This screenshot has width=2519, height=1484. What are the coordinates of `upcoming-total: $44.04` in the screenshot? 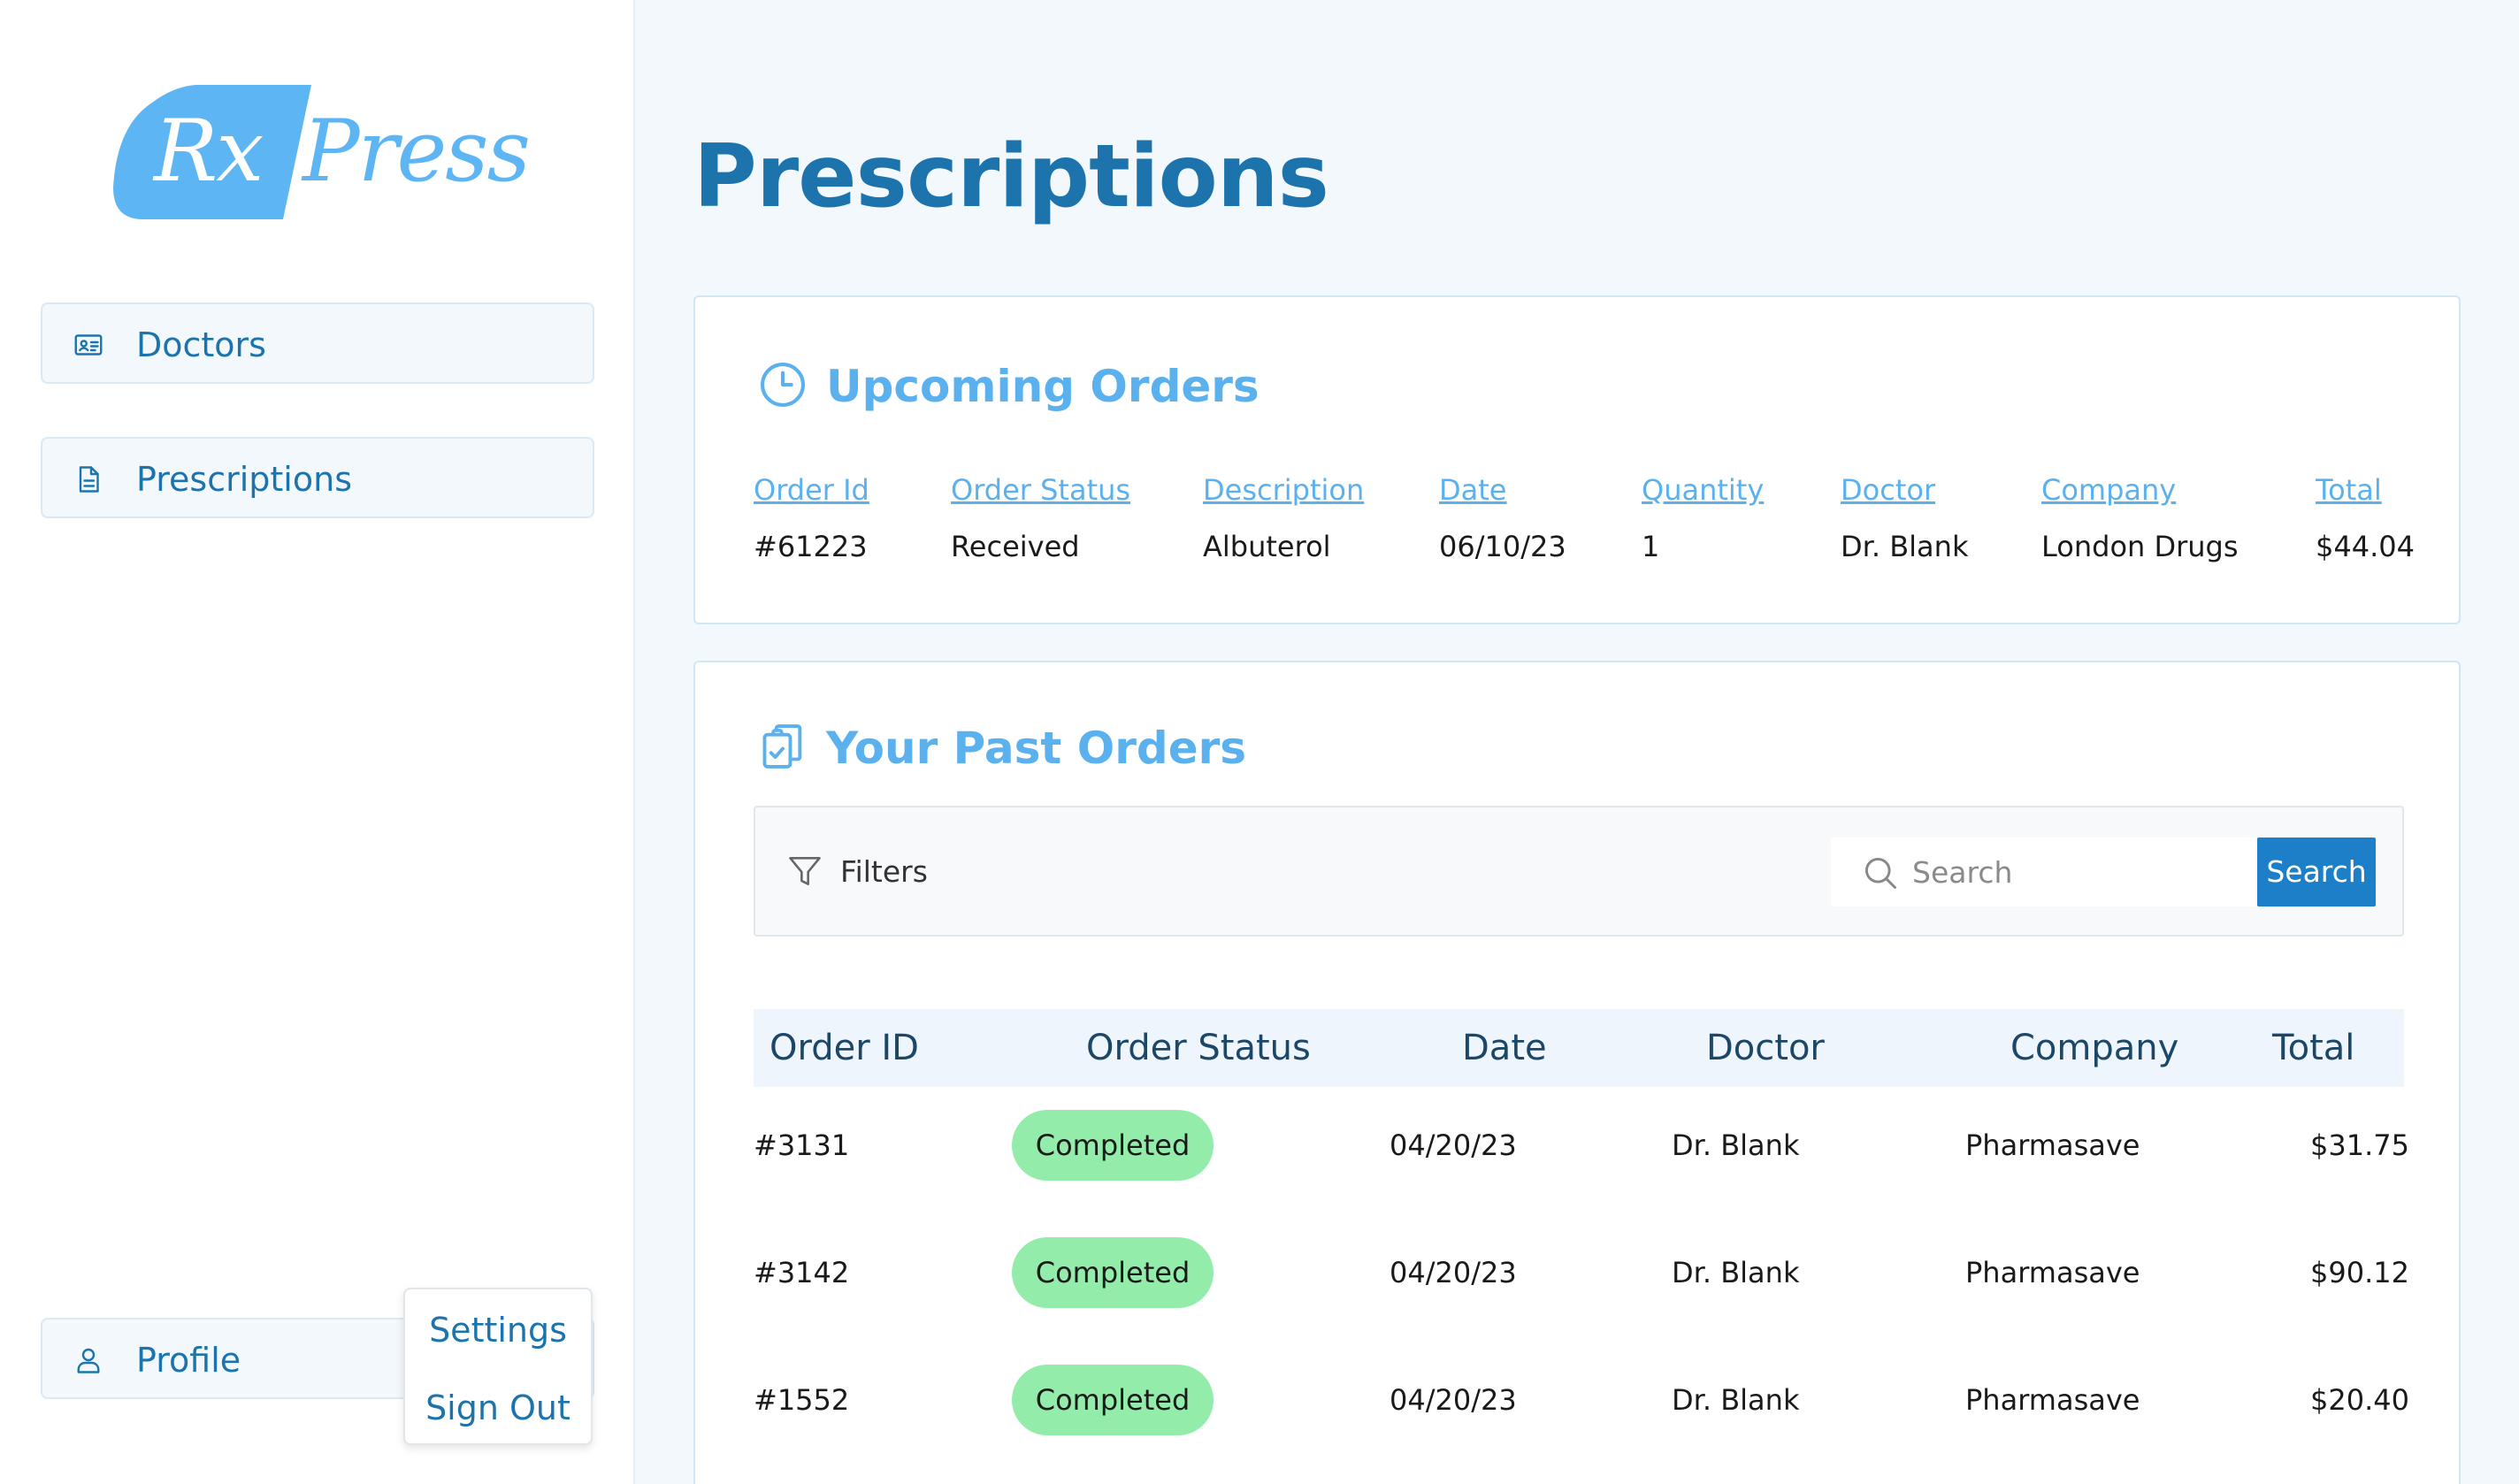 It's located at (2365, 546).